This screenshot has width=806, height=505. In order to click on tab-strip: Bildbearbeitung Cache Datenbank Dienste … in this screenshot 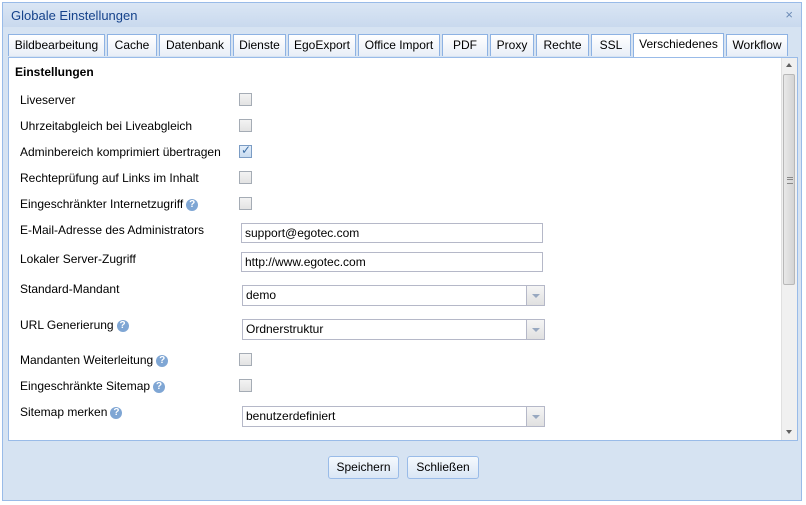, I will do `click(399, 45)`.